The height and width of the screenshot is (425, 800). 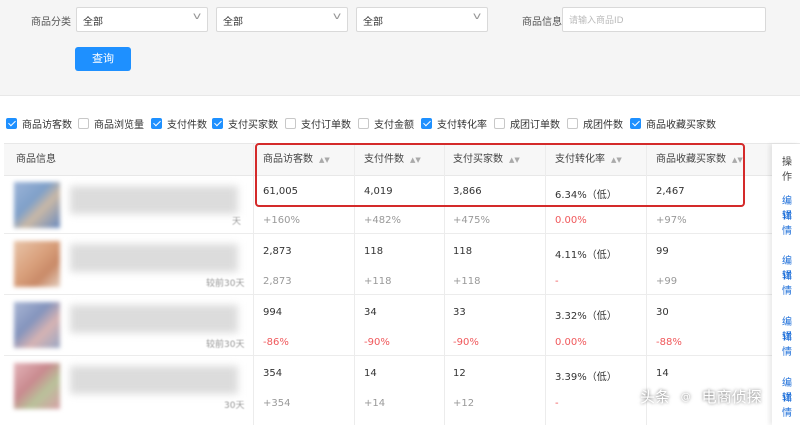 I want to click on metric-label: 商品浏览量, so click(x=119, y=125).